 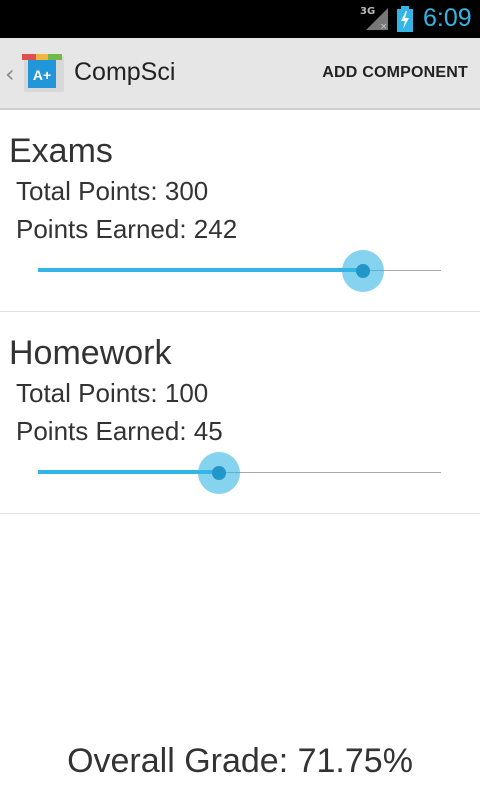 What do you see at coordinates (125, 72) in the screenshot?
I see `app-title: CompSci` at bounding box center [125, 72].